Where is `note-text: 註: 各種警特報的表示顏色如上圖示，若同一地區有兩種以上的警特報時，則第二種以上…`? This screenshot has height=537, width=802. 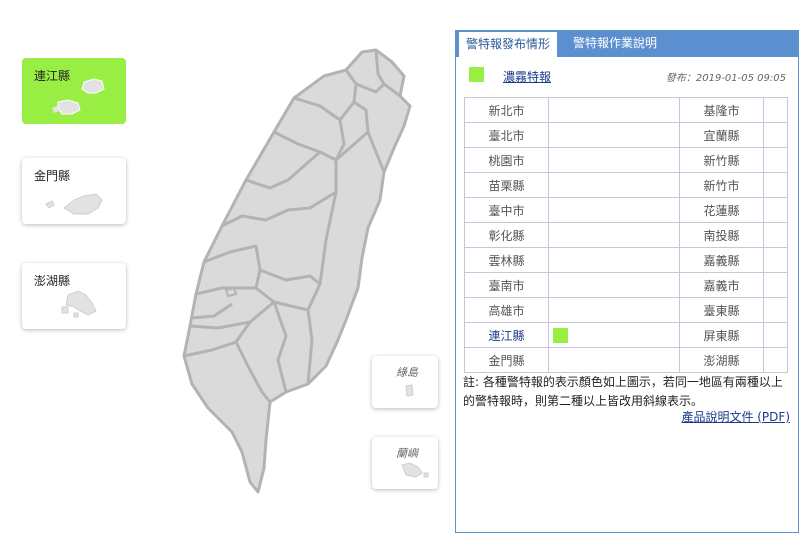 note-text: 註: 各種警特報的表示顏色如上圖示，若同一地區有兩種以上的警特報時，則第二種以上… is located at coordinates (623, 391).